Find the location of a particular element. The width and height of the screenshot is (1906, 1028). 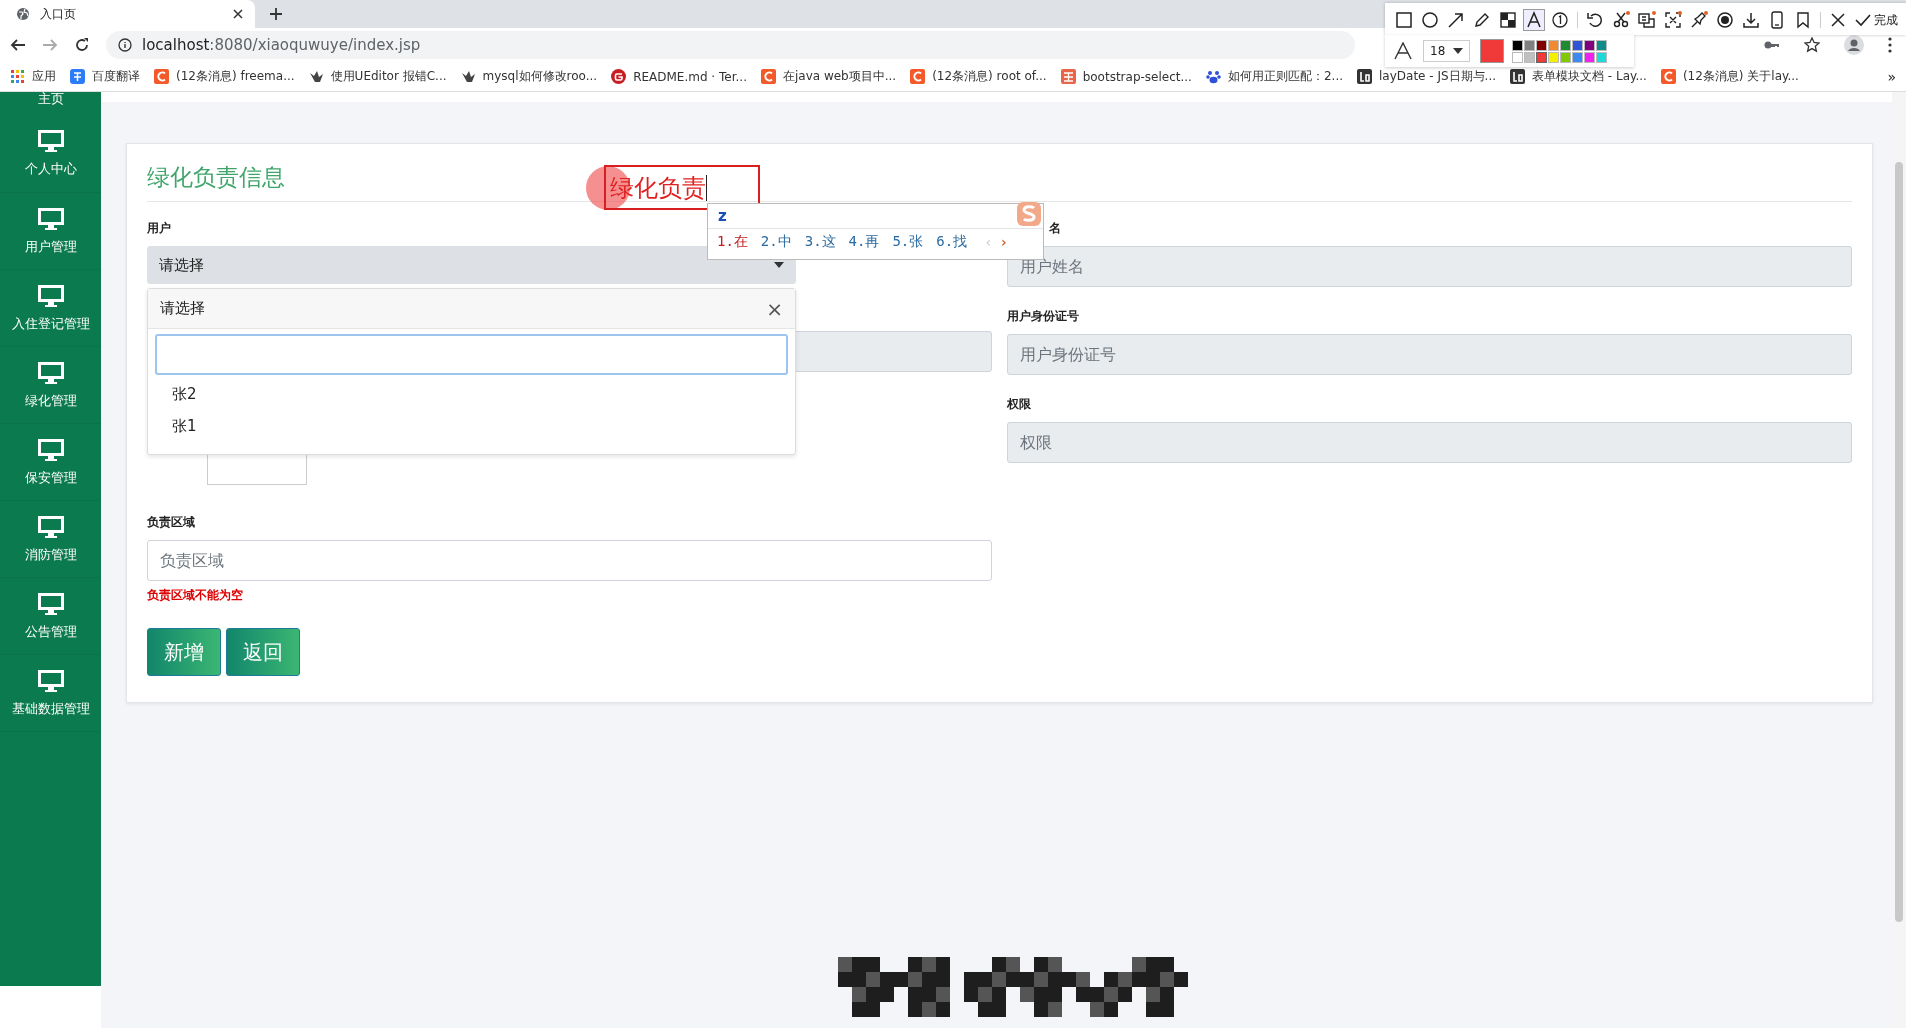

rectangle-tool-icon is located at coordinates (1404, 20).